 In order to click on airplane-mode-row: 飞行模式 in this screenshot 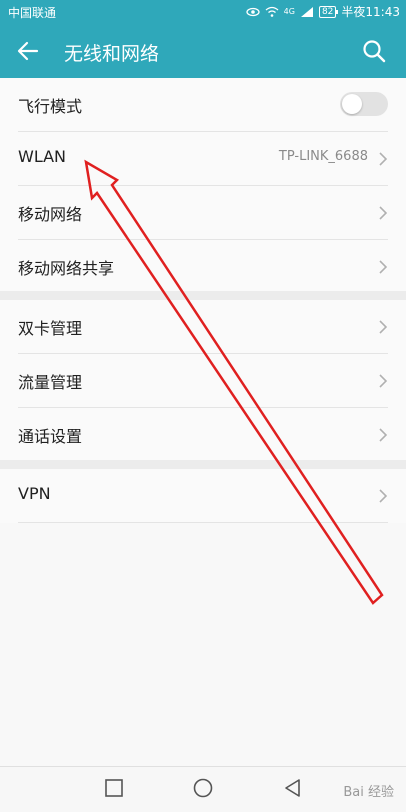, I will do `click(203, 105)`.